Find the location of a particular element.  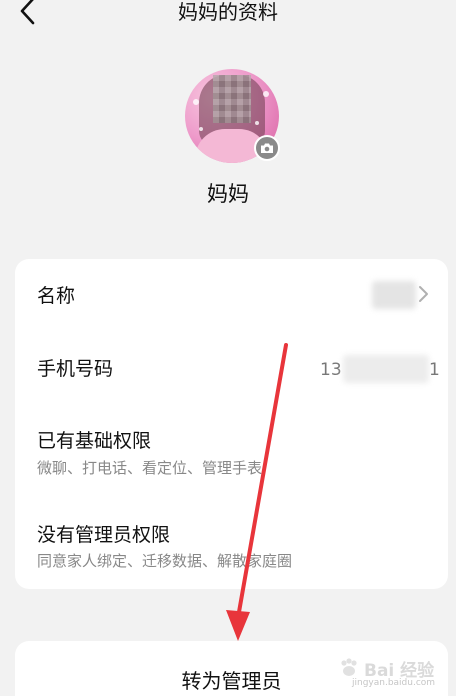

admin-permission-desc: 同意家人绑定、迁移数据、解散家庭圈 is located at coordinates (165, 561).